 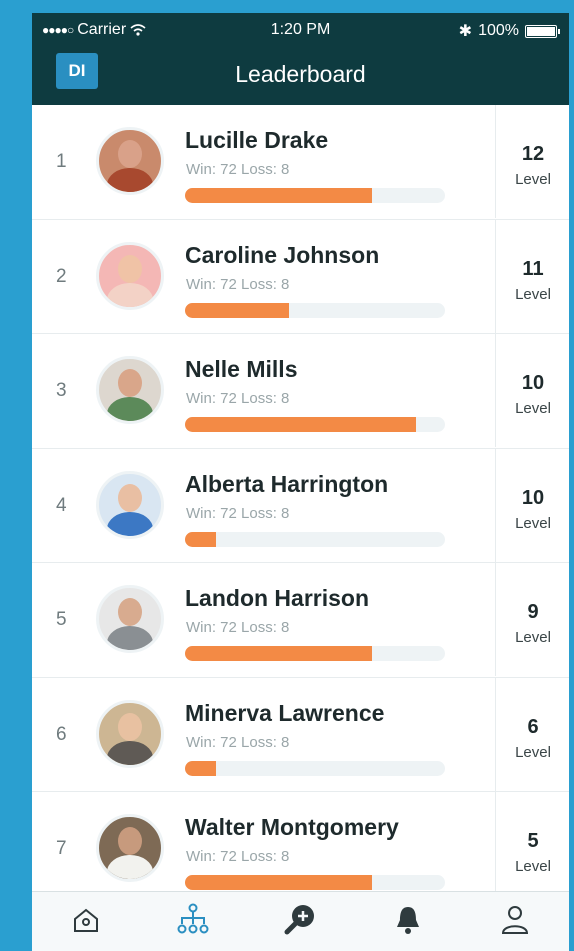 What do you see at coordinates (300, 162) in the screenshot?
I see `leaderboard-row: 1 Lucille Drake Win: 72 Loss: 8 12 Level` at bounding box center [300, 162].